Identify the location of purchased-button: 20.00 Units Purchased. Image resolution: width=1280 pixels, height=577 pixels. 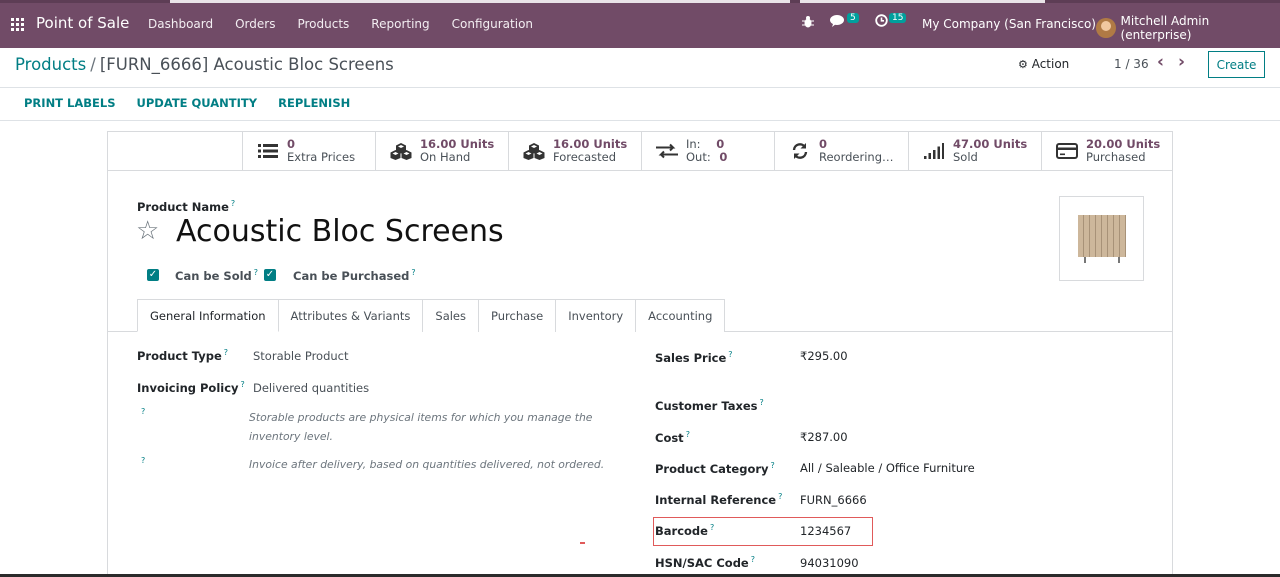
(1107, 151).